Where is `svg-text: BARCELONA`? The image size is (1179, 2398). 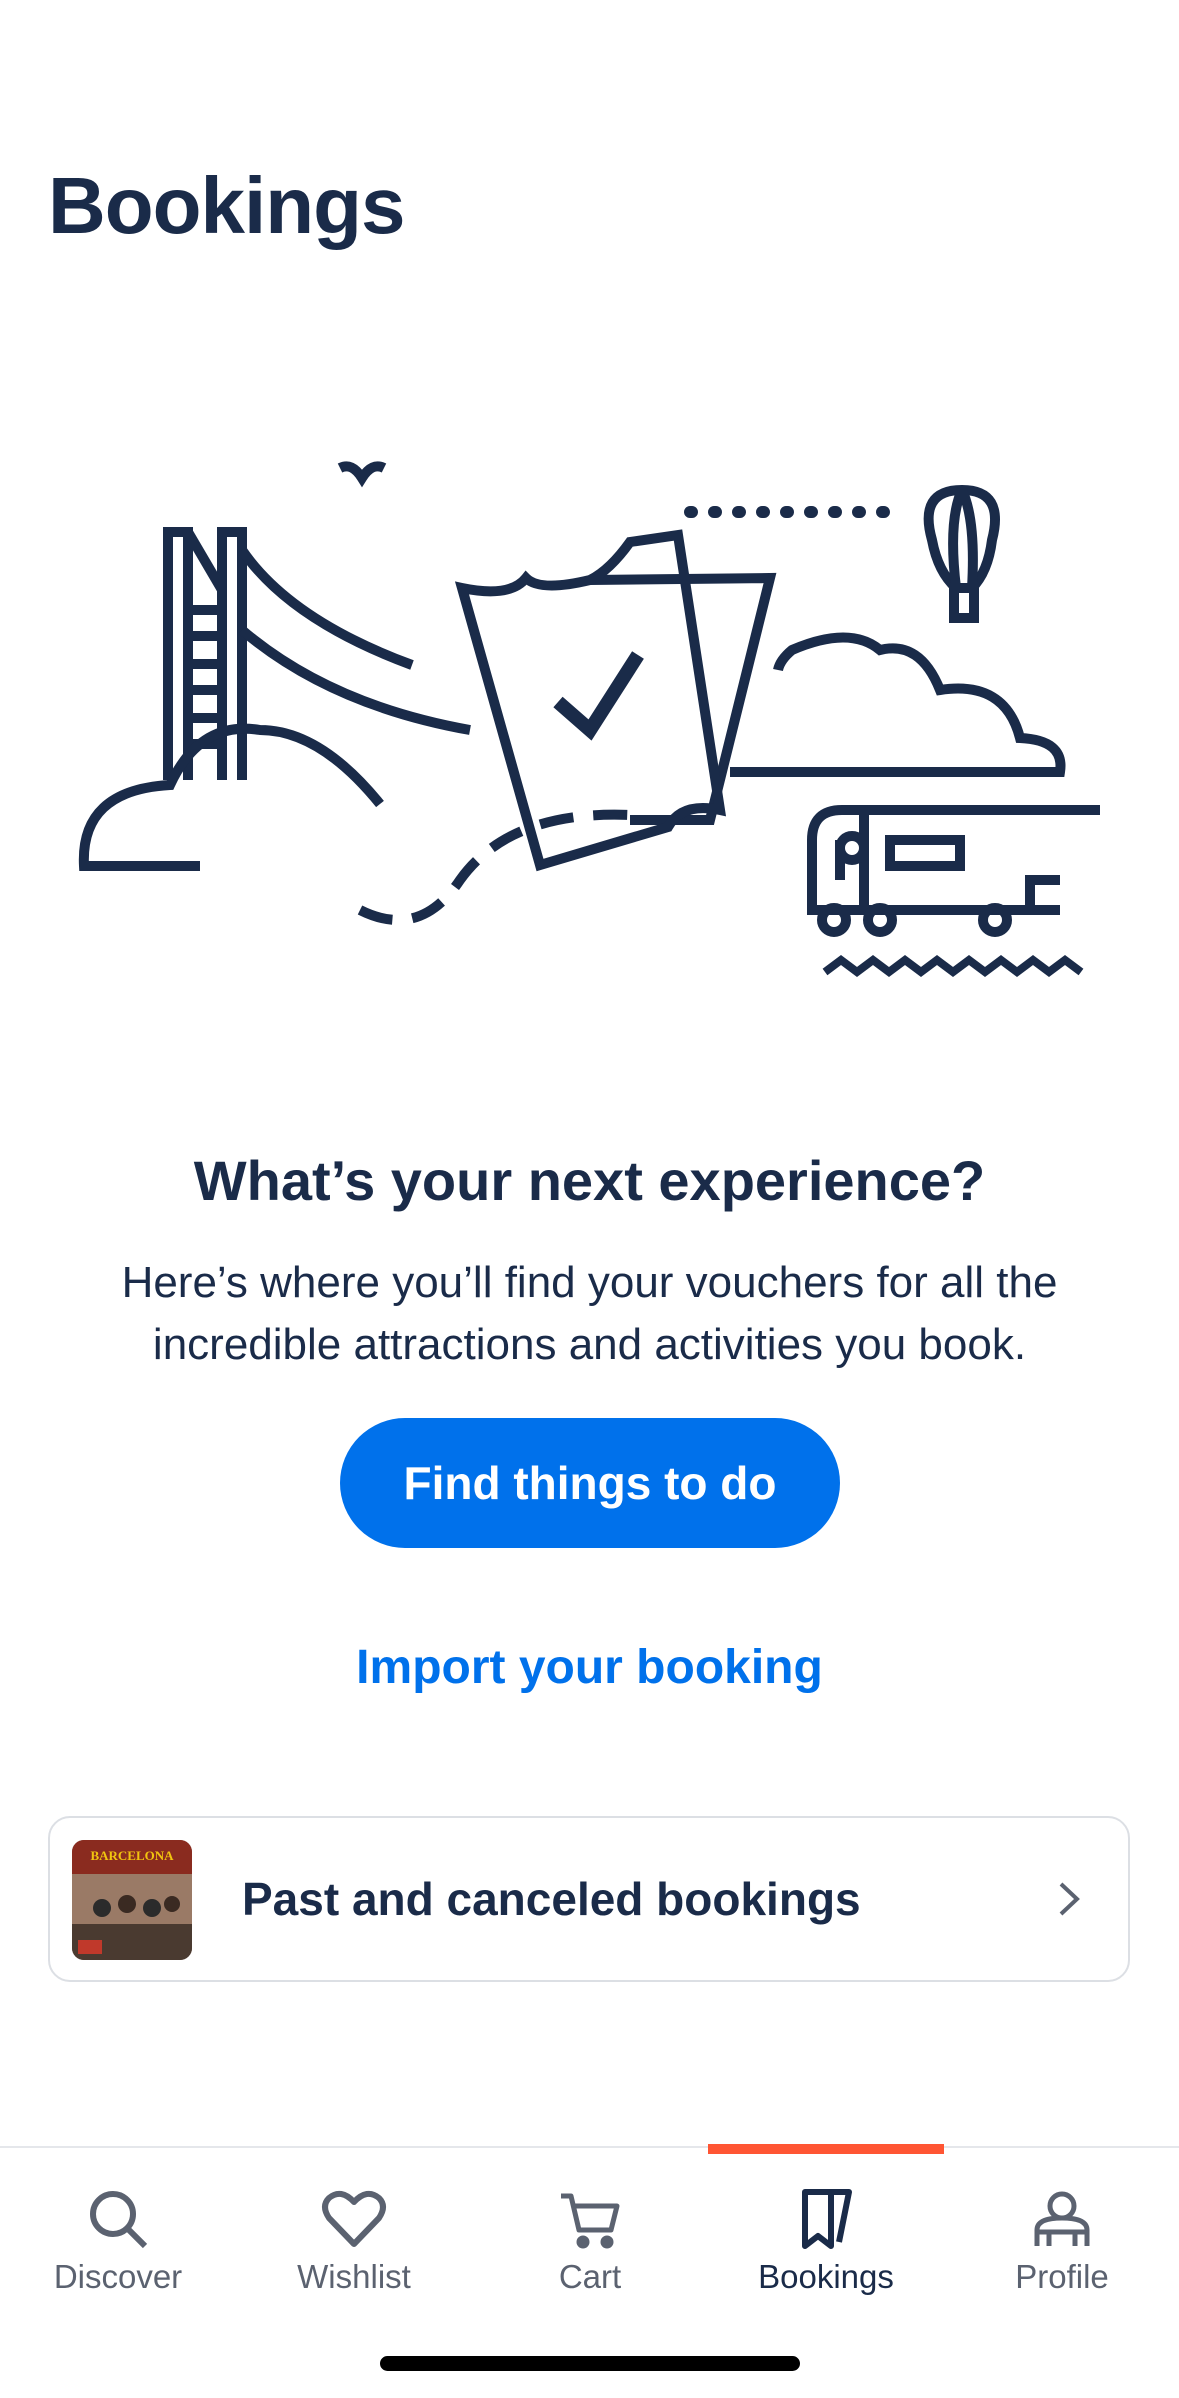 svg-text: BARCELONA is located at coordinates (132, 1855).